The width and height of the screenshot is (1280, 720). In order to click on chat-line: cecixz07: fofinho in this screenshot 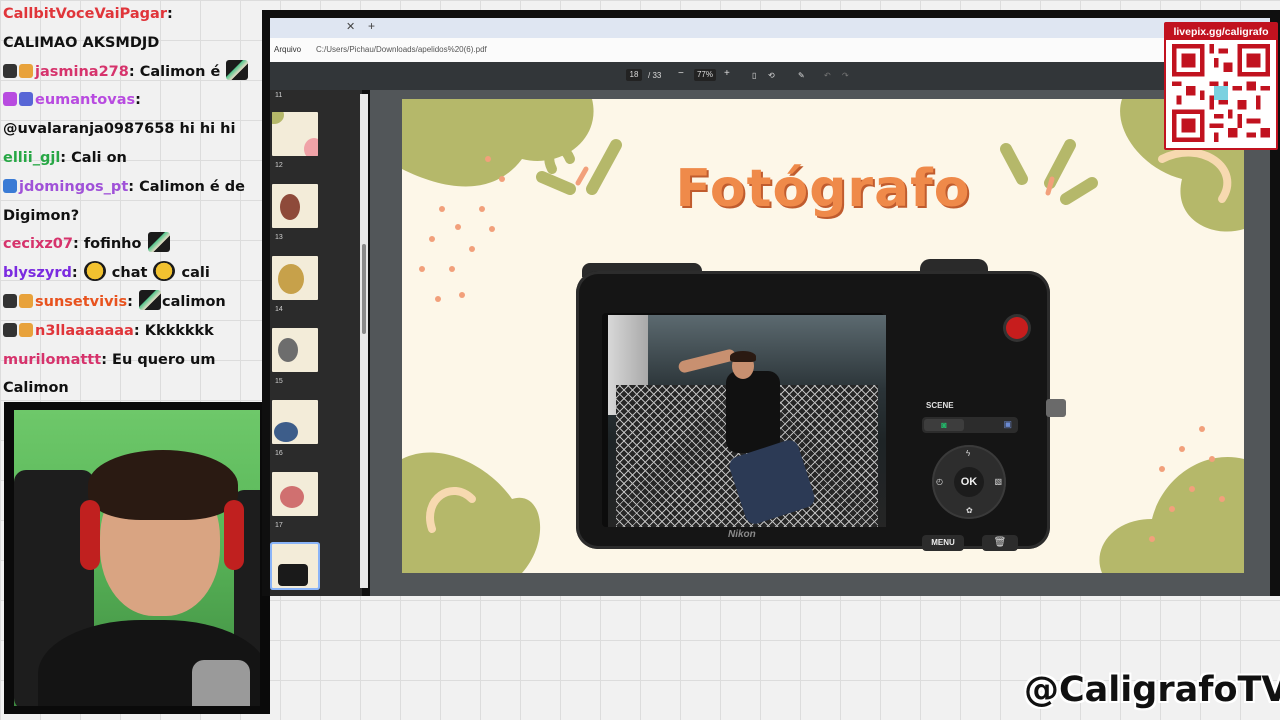, I will do `click(131, 244)`.